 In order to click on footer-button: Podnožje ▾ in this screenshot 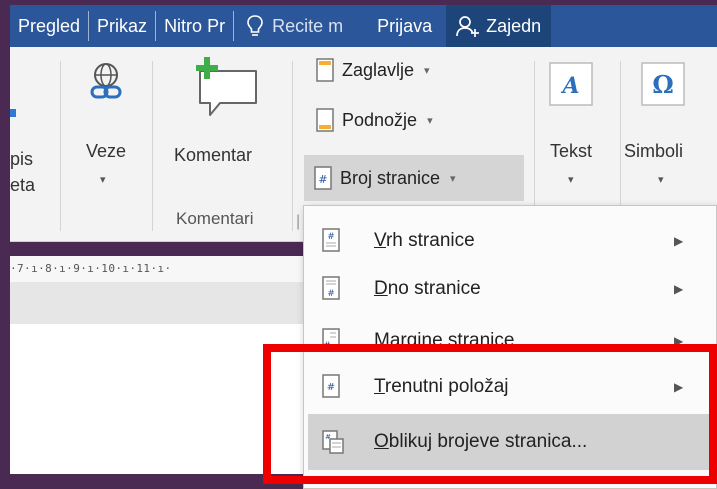, I will do `click(374, 120)`.